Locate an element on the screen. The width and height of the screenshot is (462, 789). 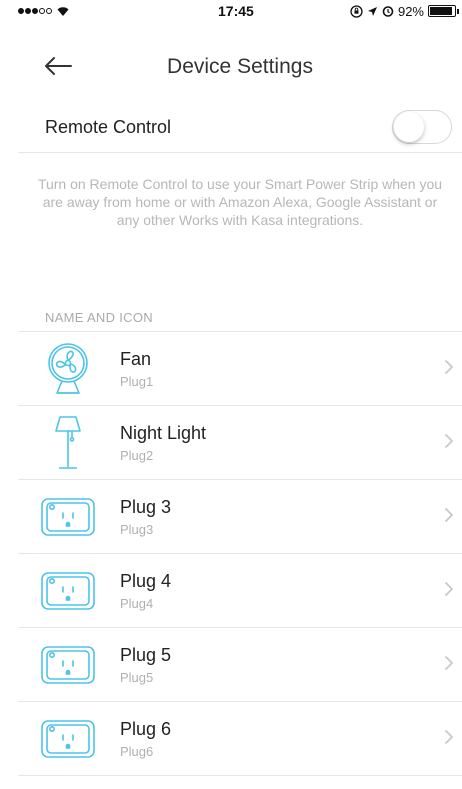
device-text: Fan Plug1 is located at coordinates (136, 368).